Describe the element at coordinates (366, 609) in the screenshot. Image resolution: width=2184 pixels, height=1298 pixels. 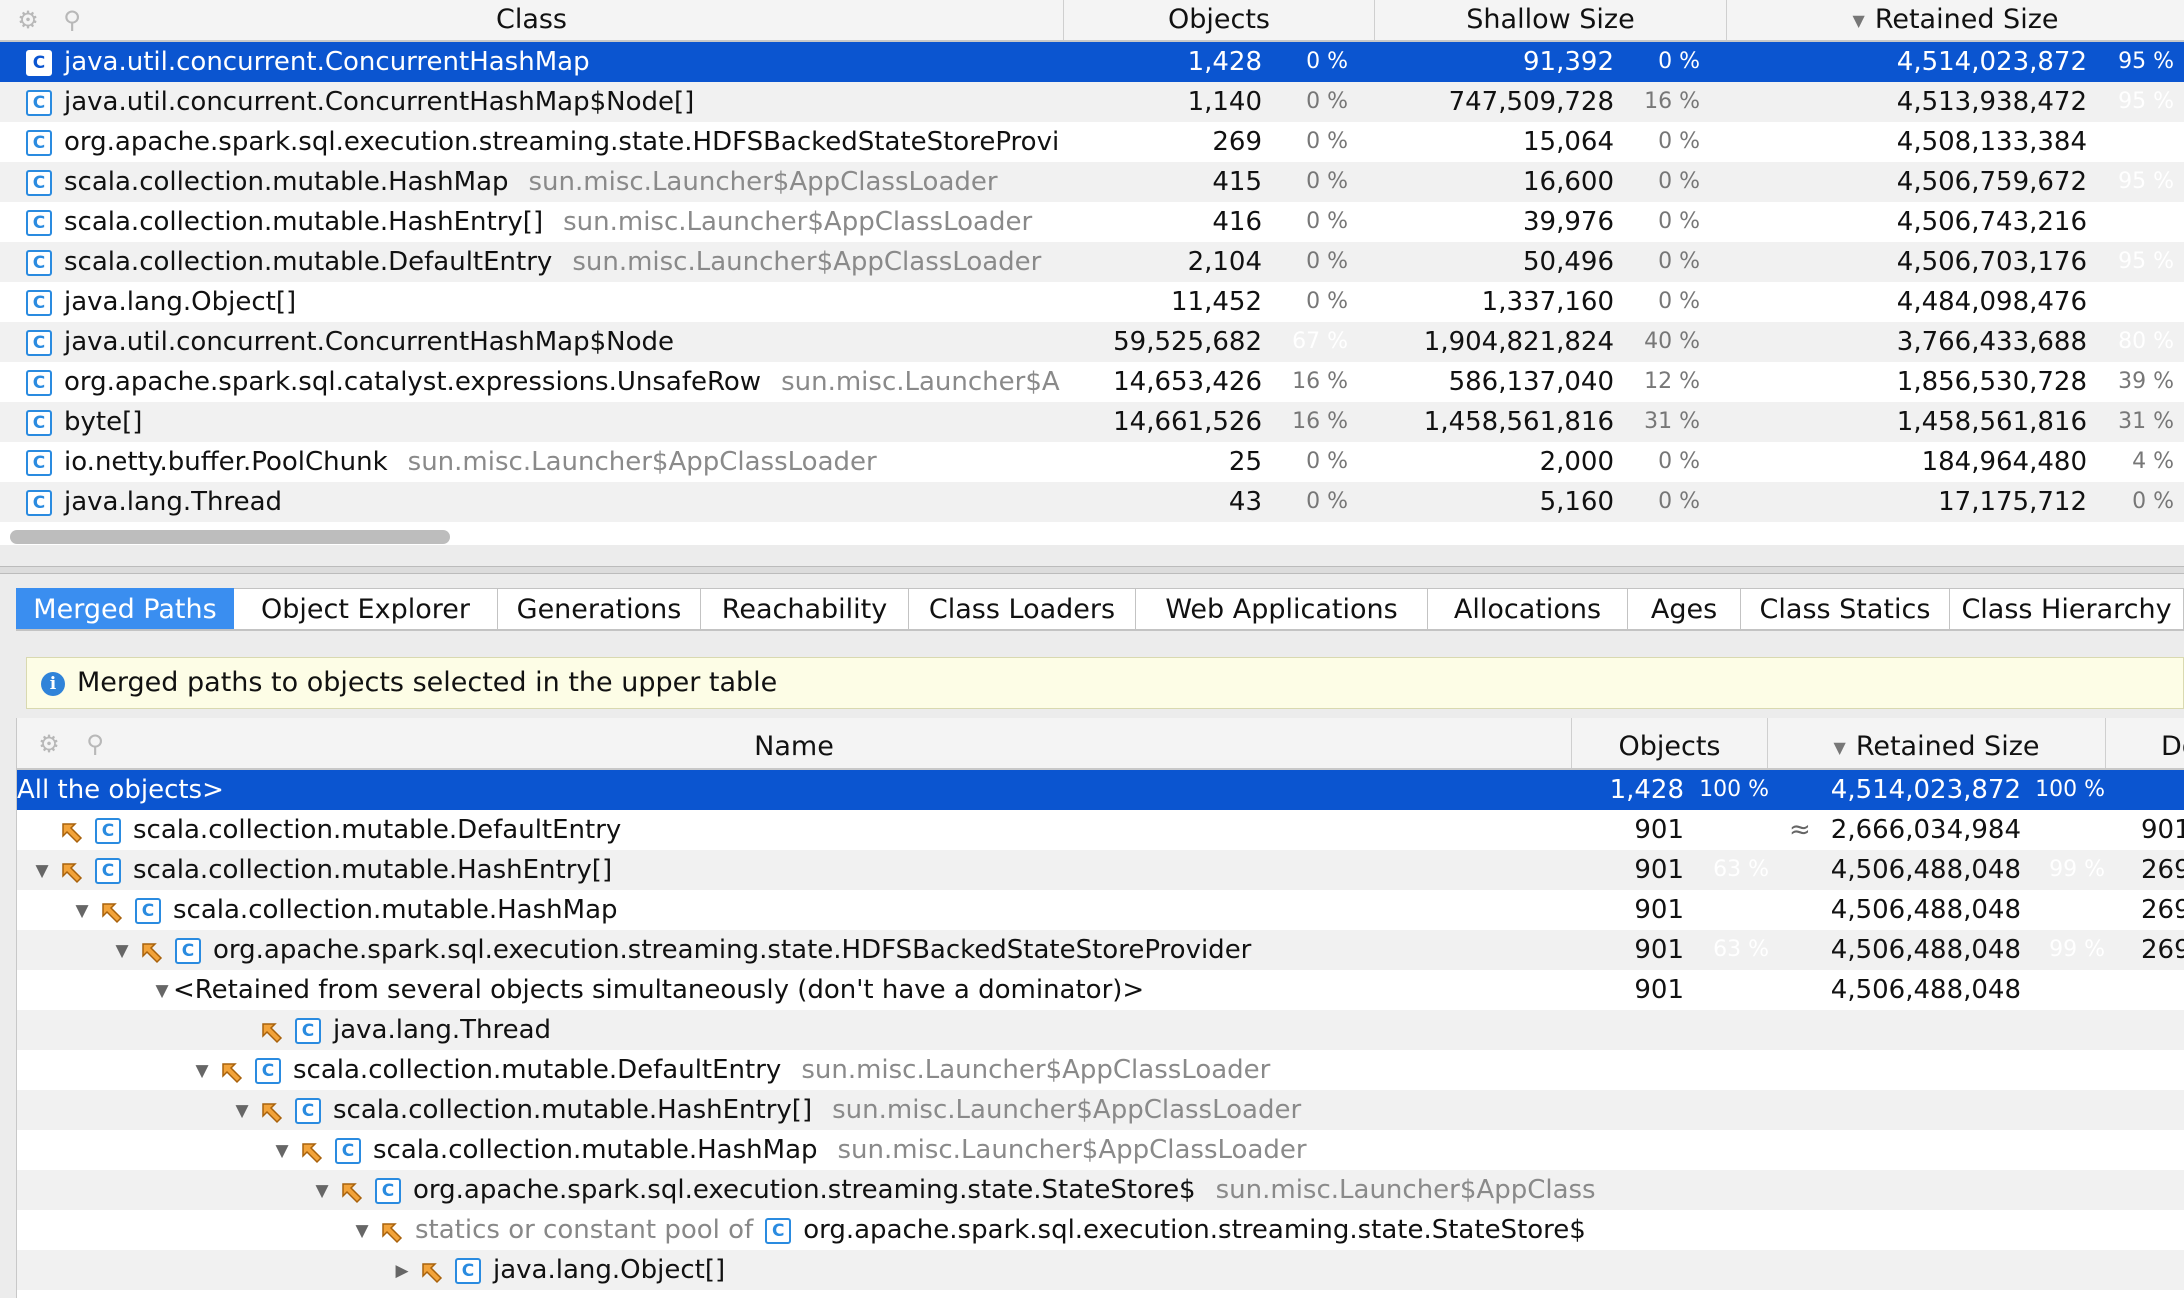
I see `tab-object-explorer: Object Explorer` at that location.